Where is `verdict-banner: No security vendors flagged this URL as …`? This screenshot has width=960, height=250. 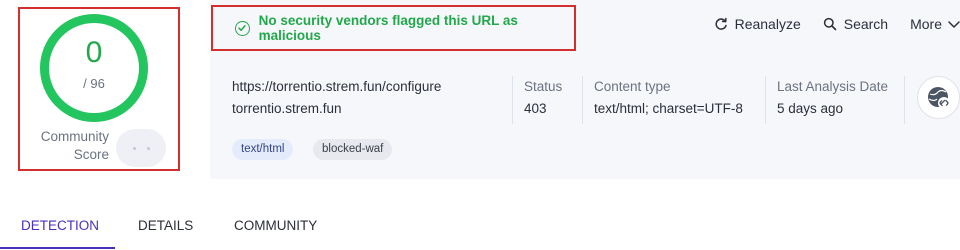 verdict-banner: No security vendors flagged this URL as … is located at coordinates (393, 28).